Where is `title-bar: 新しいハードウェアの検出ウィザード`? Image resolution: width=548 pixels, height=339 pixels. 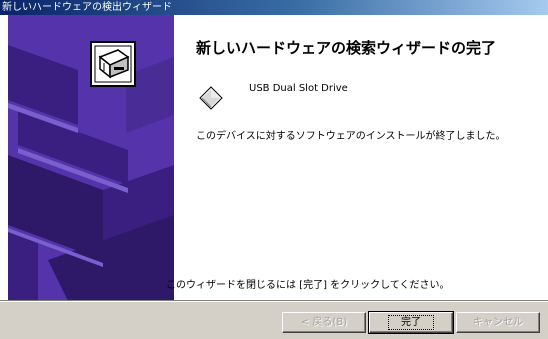
title-bar: 新しいハードウェアの検出ウィザード is located at coordinates (274, 7).